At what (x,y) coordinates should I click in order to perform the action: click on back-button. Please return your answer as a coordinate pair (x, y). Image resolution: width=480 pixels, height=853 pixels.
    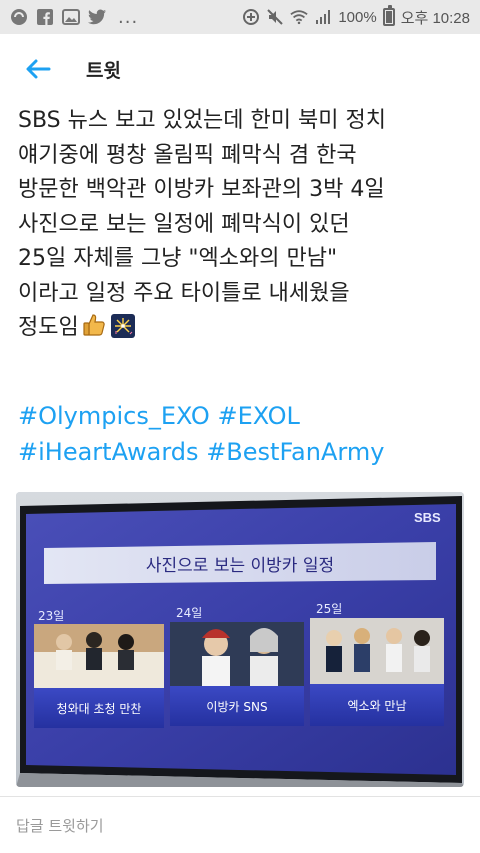
    Looking at the image, I should click on (38, 69).